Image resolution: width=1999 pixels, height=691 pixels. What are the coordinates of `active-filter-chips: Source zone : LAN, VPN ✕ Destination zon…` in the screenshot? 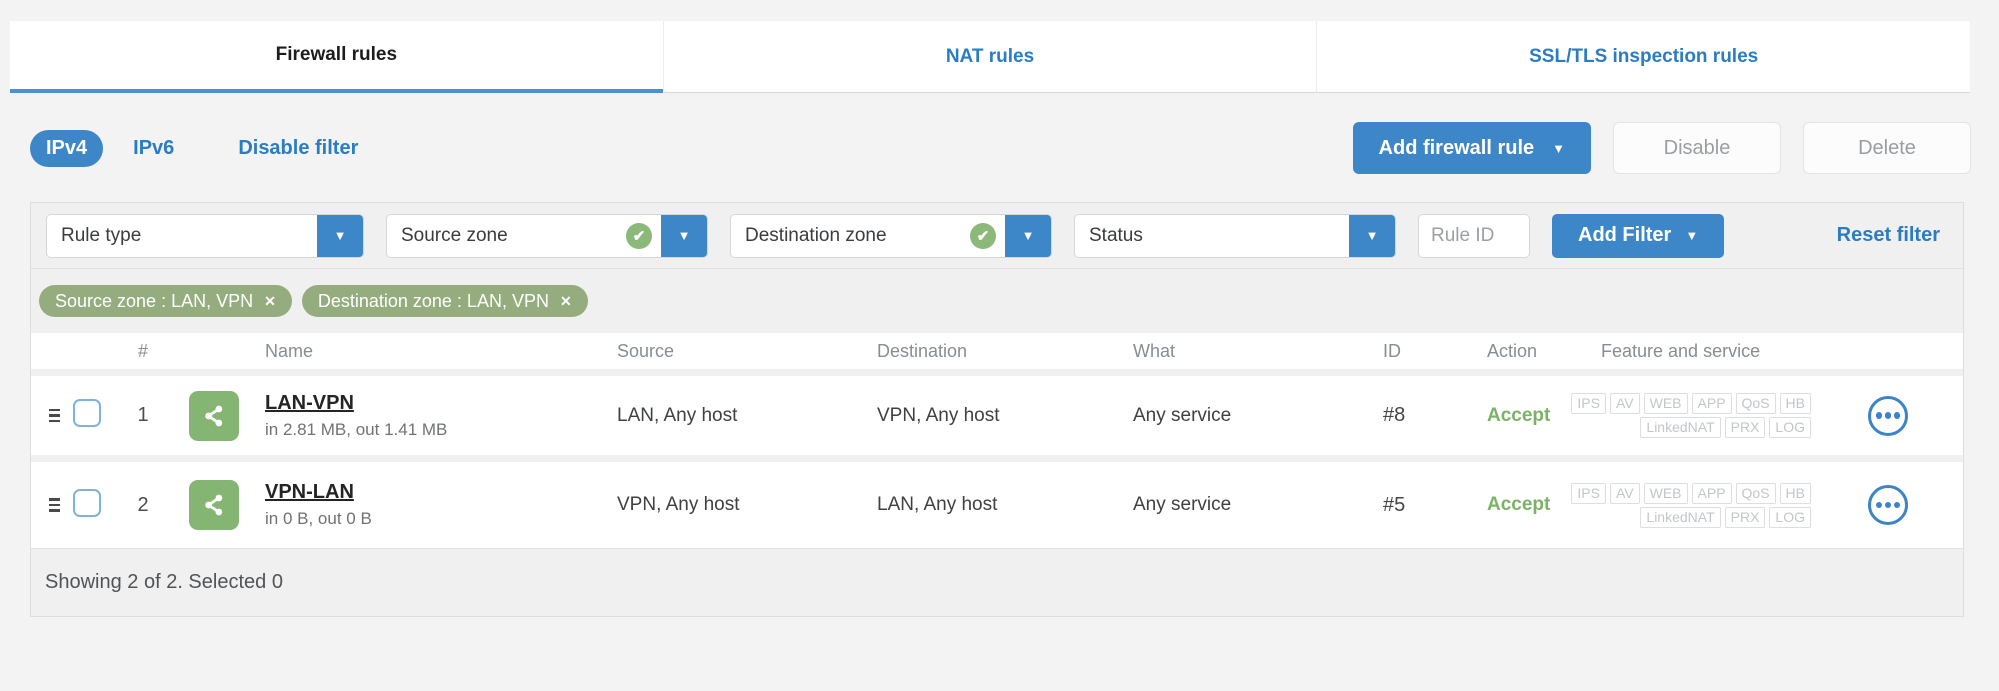 It's located at (997, 300).